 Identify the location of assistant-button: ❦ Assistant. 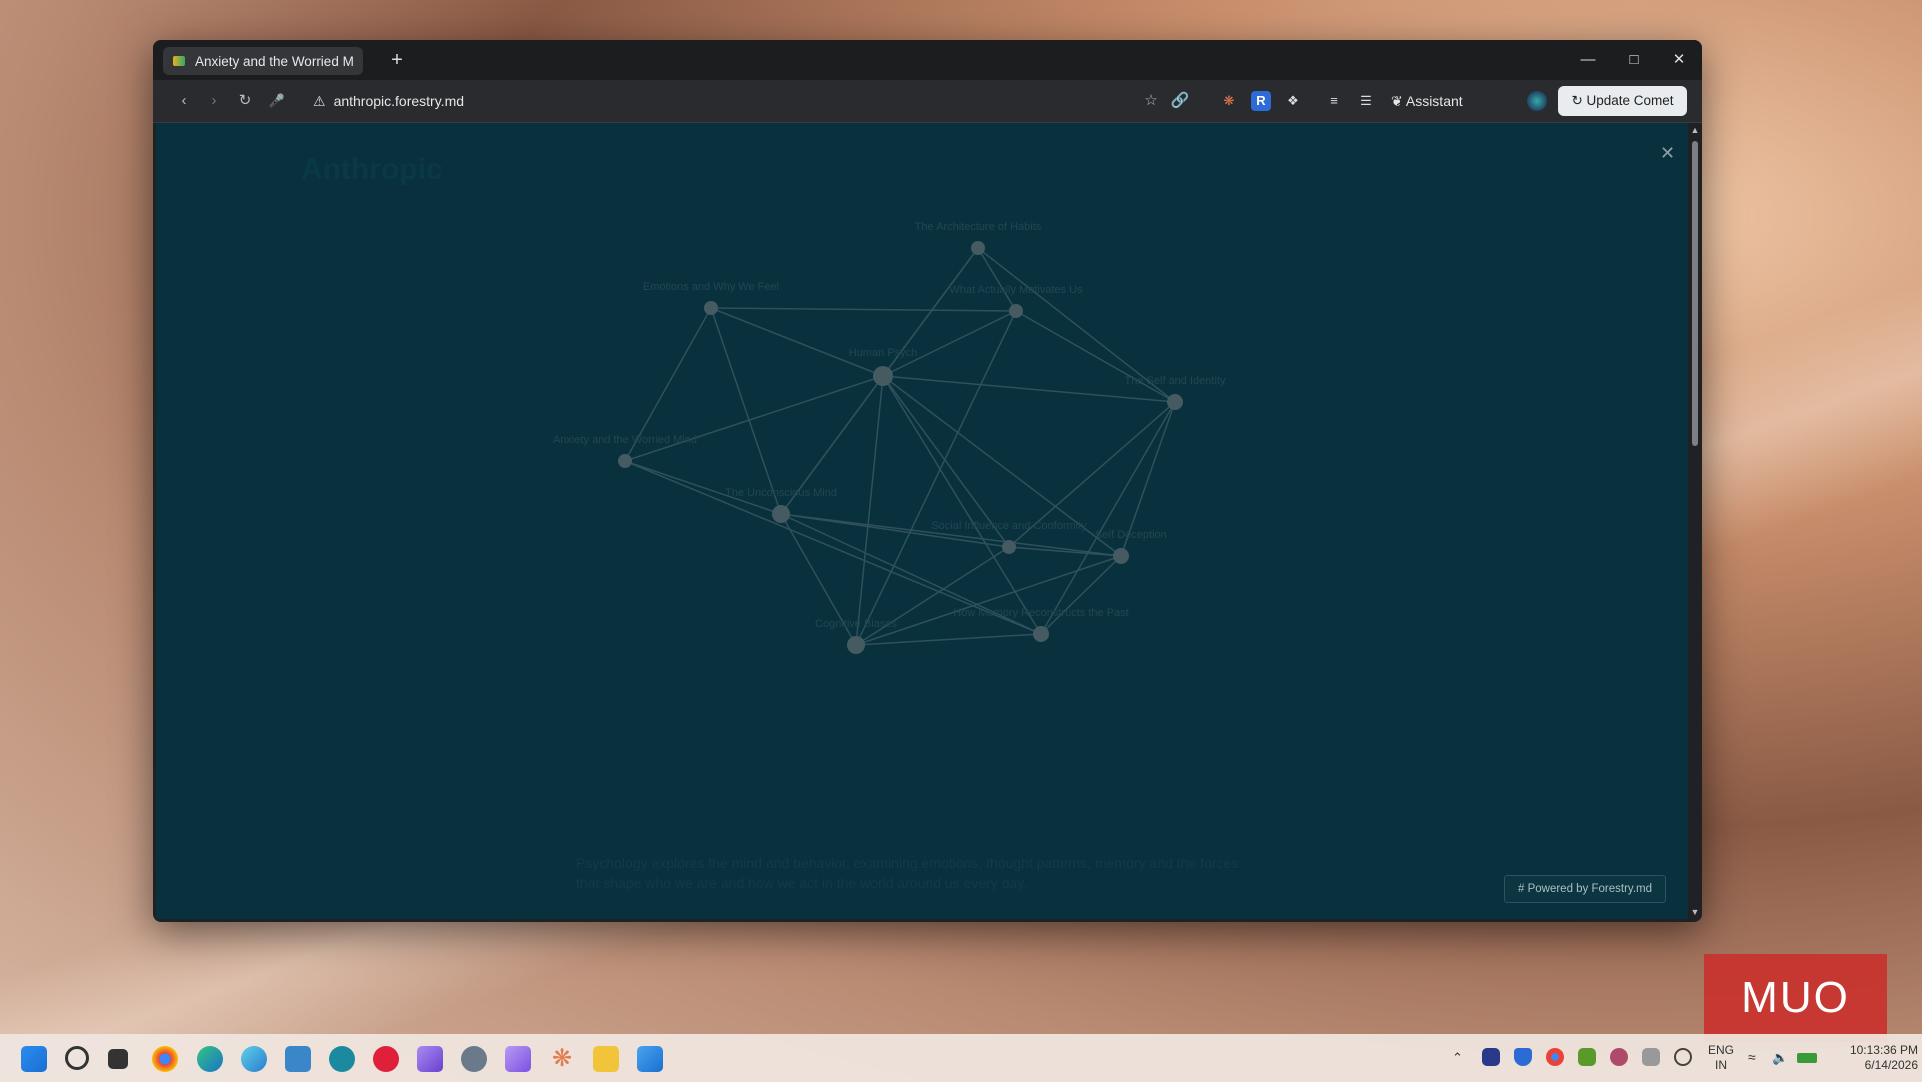
(1427, 101).